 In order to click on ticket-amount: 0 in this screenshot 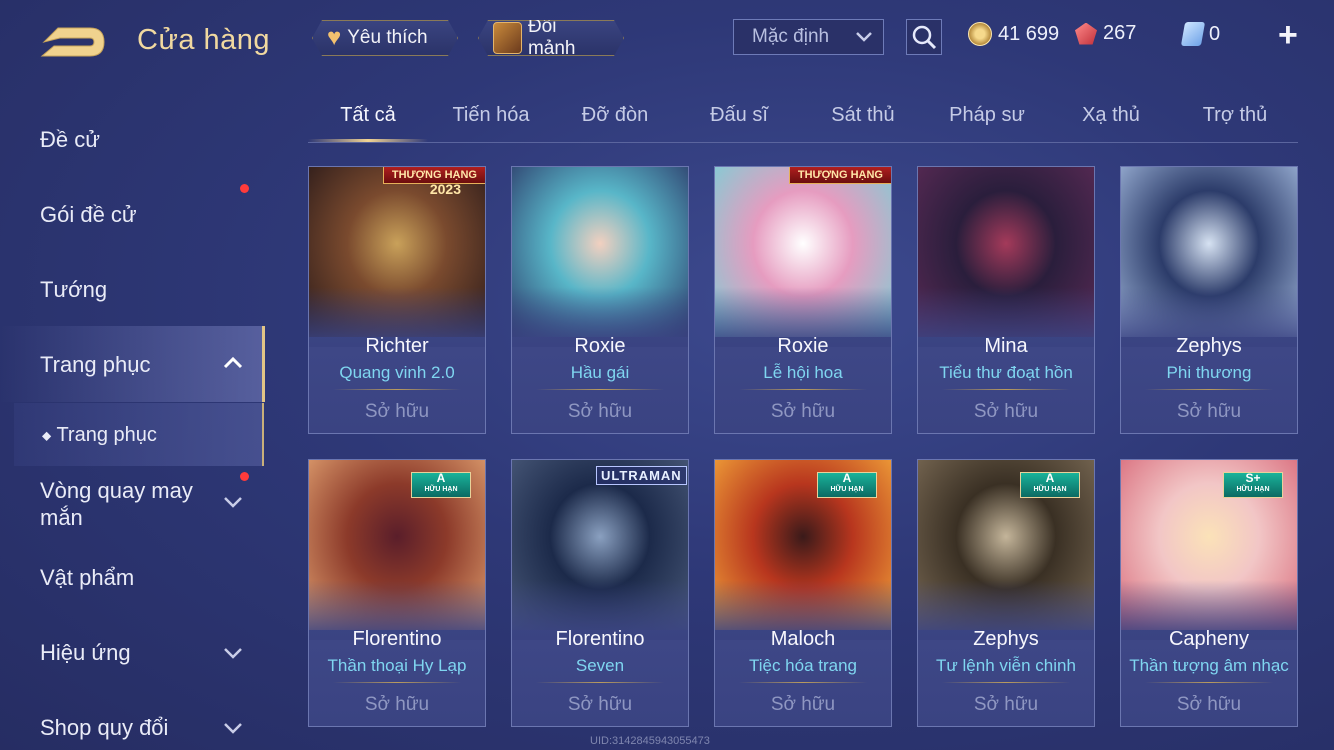, I will do `click(1215, 33)`.